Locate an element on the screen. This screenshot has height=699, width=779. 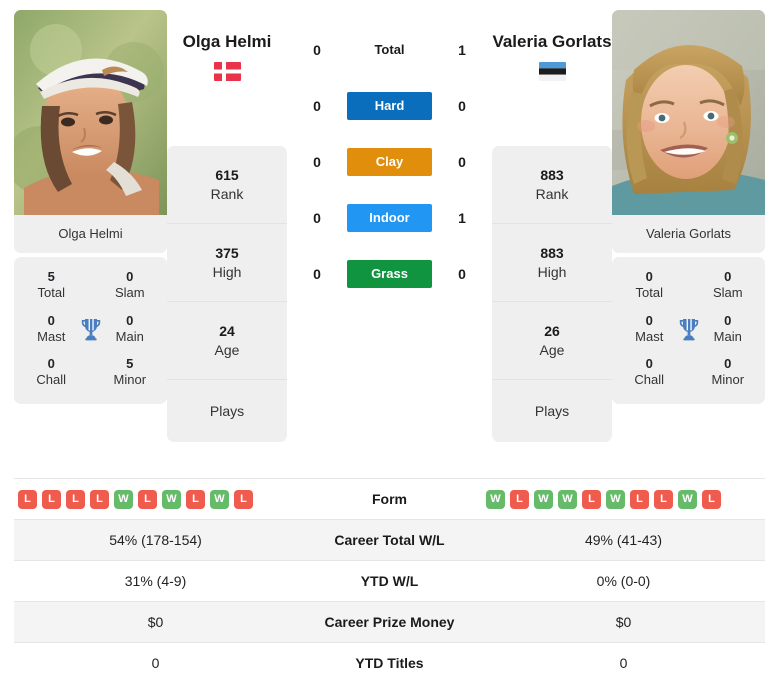
right-titles-row-2: 0 Mast 0 Main is located at coordinates (688, 329).